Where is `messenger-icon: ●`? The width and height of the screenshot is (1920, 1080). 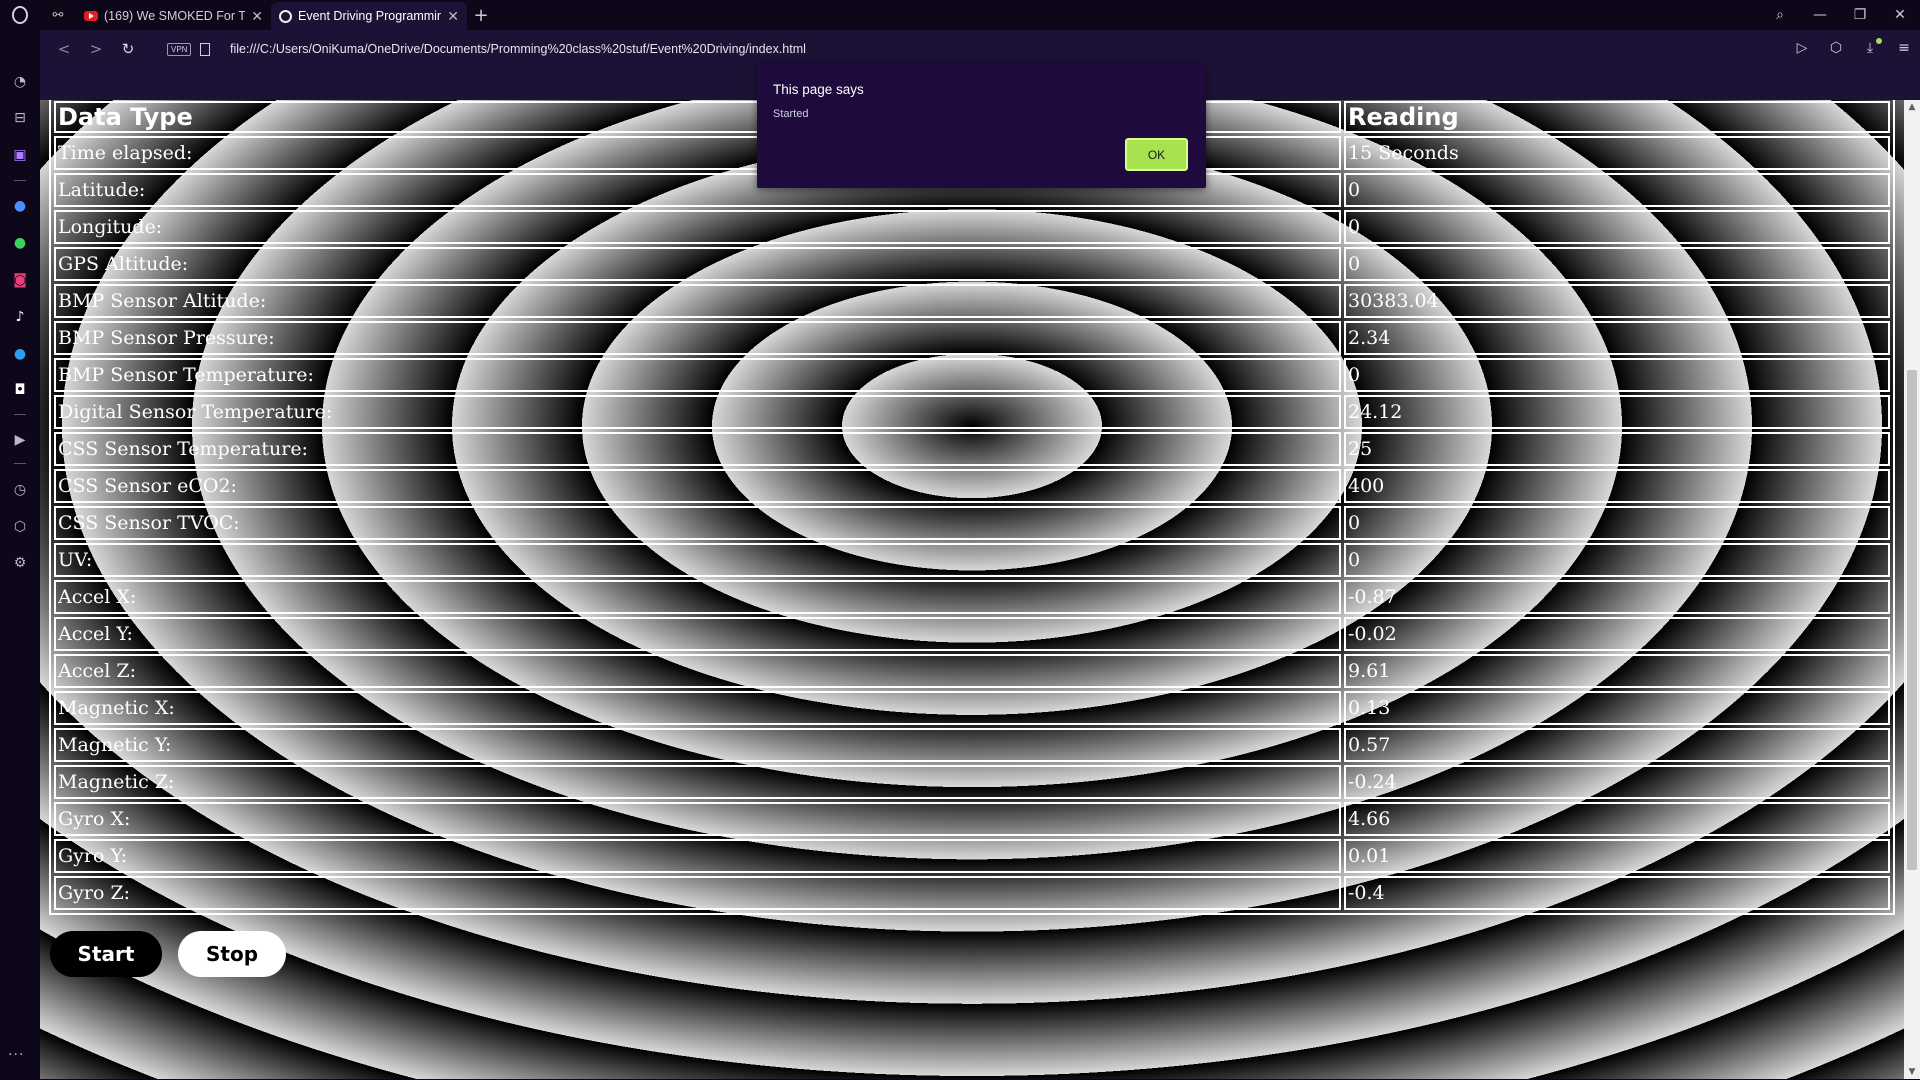
messenger-icon: ● is located at coordinates (20, 206).